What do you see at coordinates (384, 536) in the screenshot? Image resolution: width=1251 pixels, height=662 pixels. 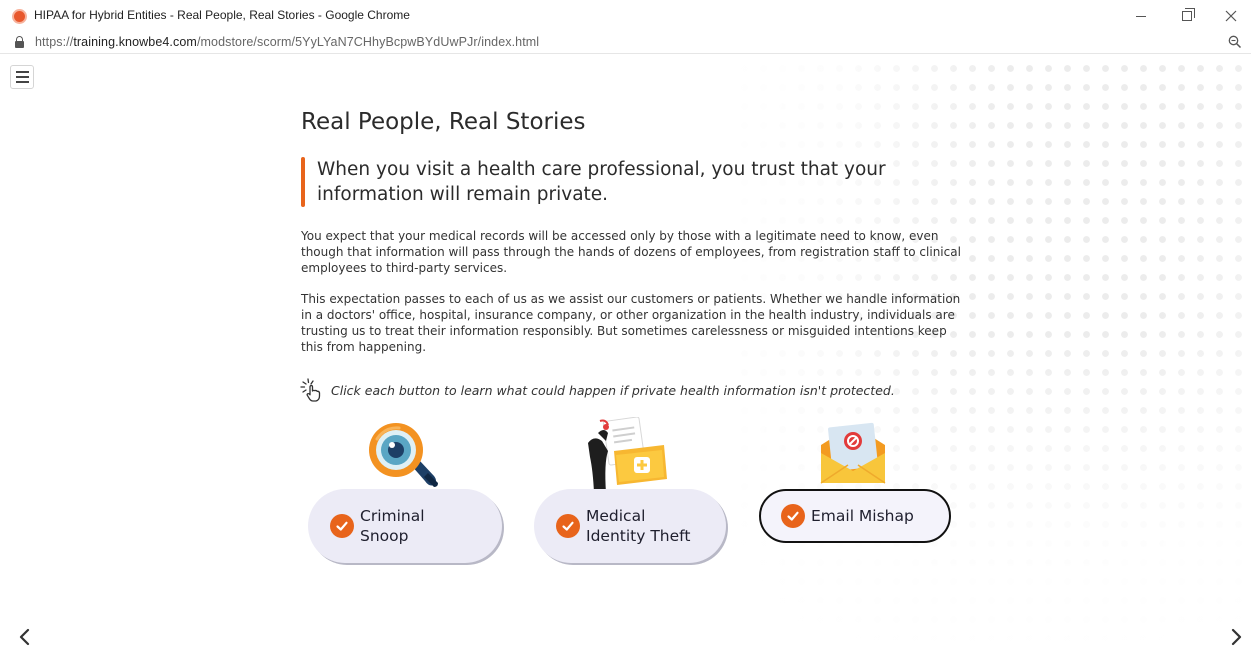 I see `label-line-2: Snoop` at bounding box center [384, 536].